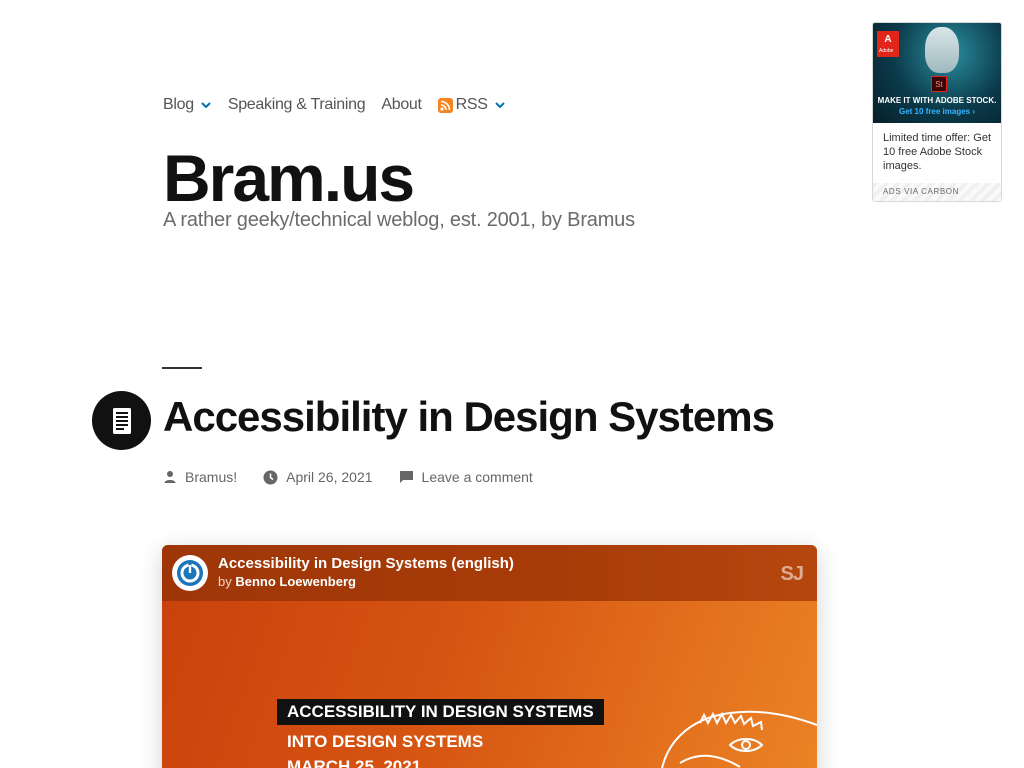  I want to click on post-meta: Bramus! April 26, 2021 Leave a comment, so click(361, 477).